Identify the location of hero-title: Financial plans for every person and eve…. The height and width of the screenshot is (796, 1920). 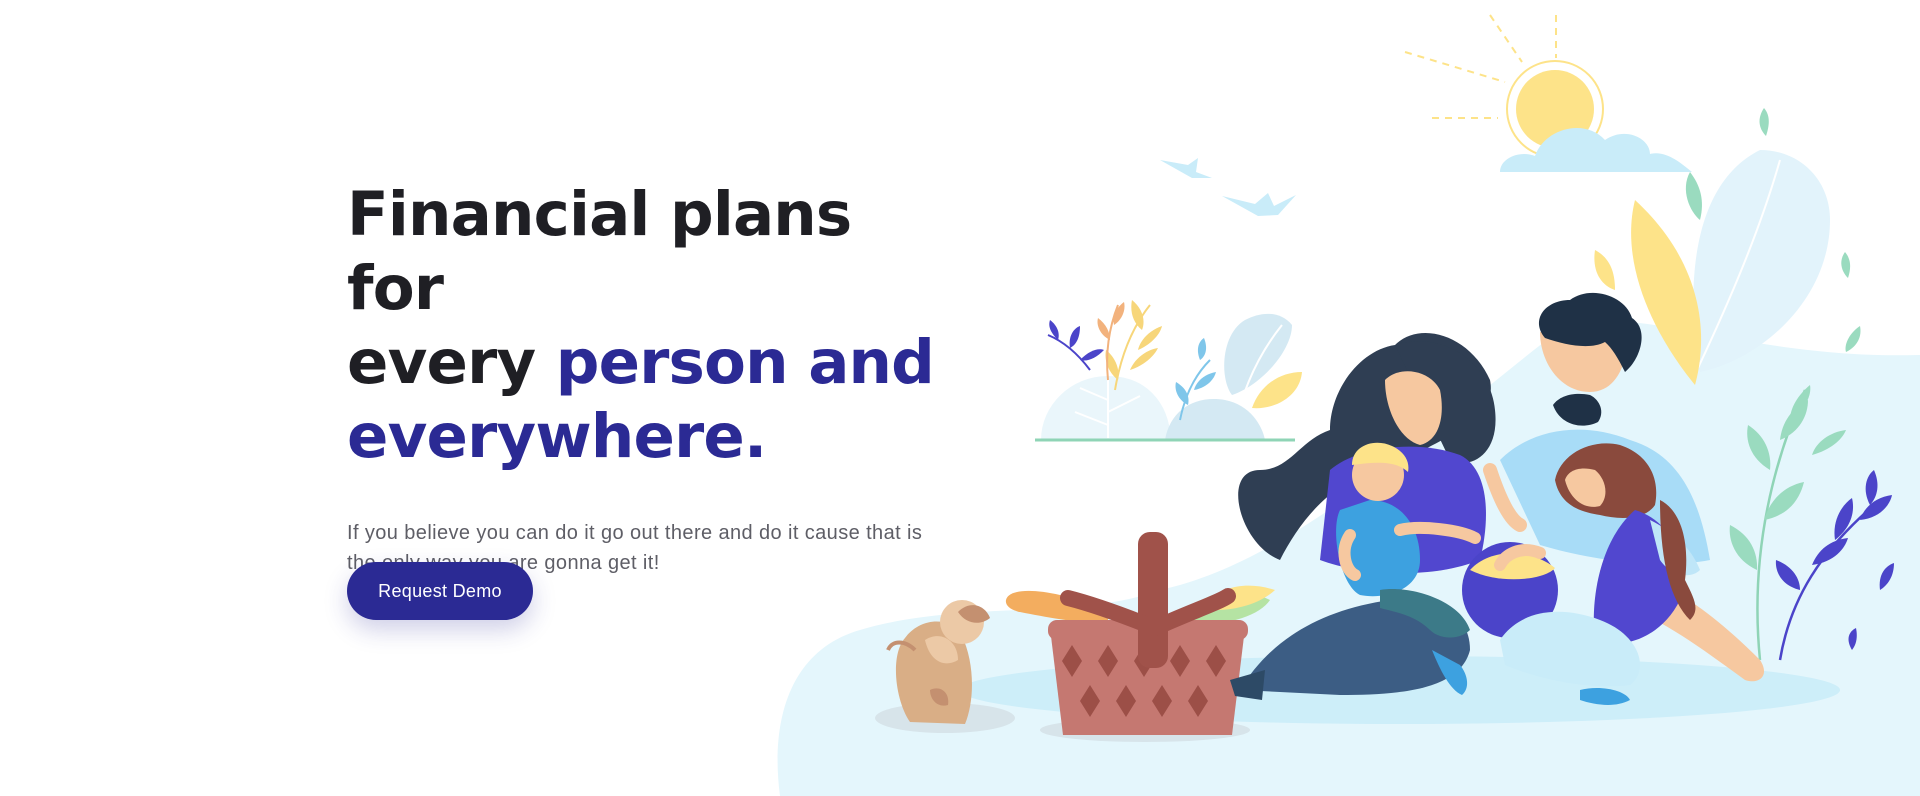
(657, 326).